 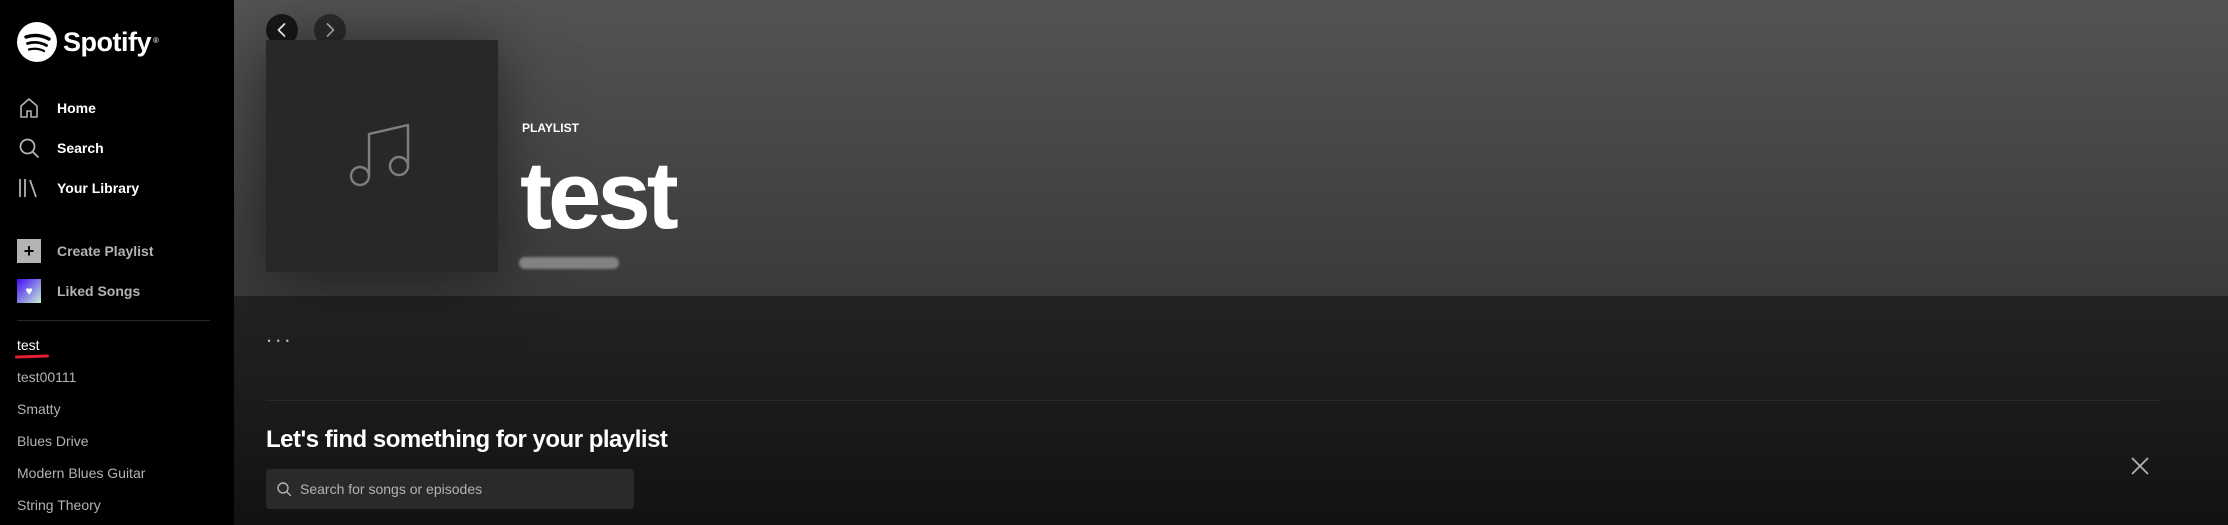 I want to click on liked-songs-button: ♥ Liked Songs, so click(x=78, y=291).